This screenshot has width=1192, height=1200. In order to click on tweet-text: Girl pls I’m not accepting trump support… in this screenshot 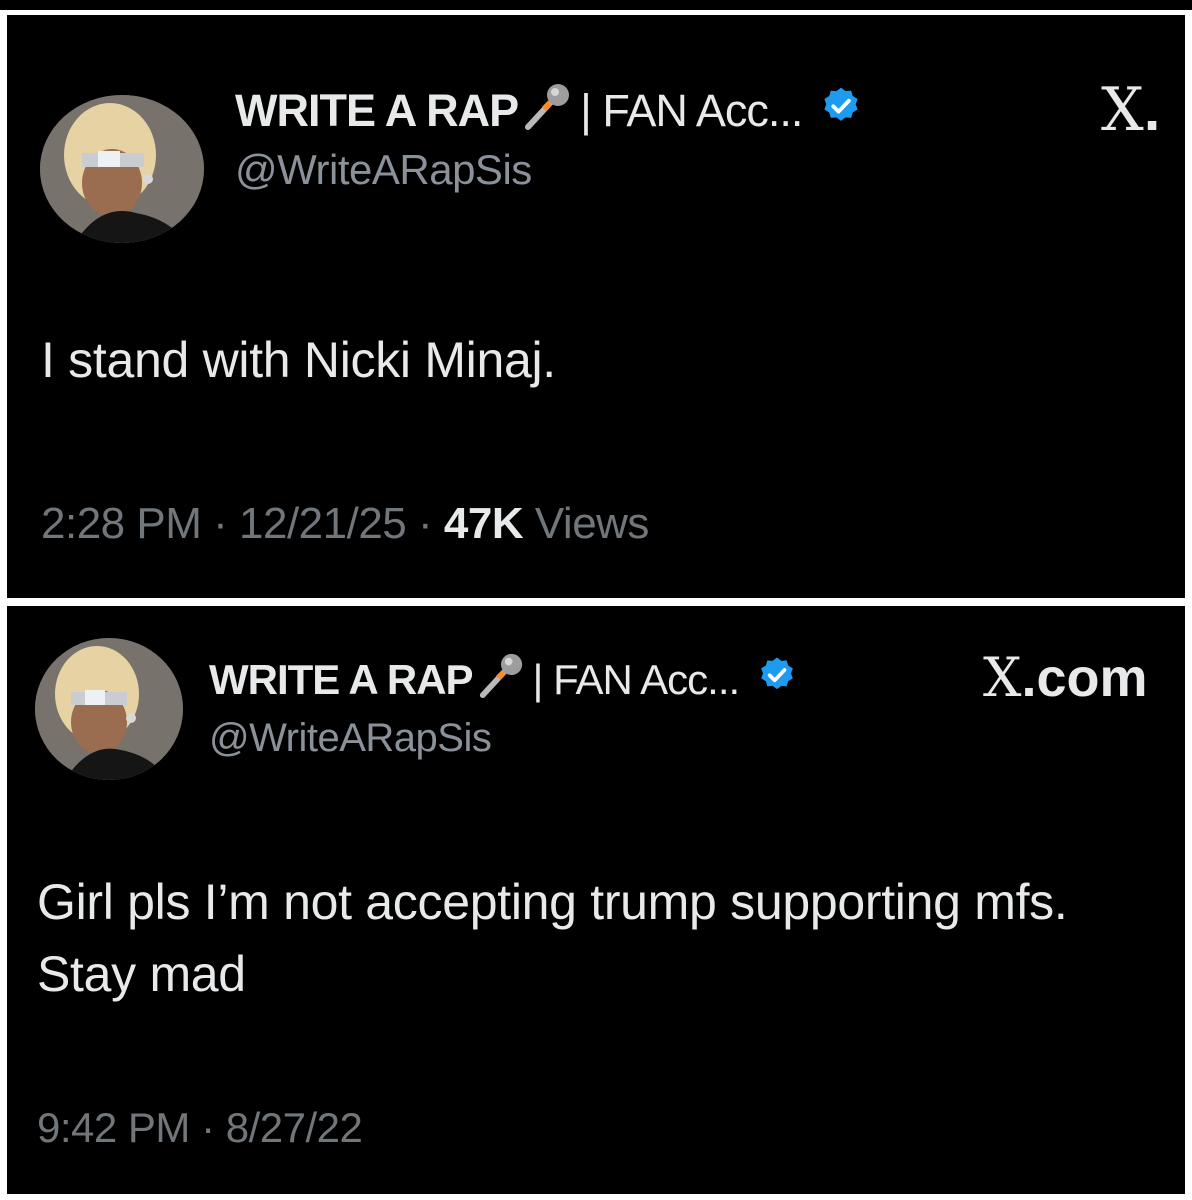, I will do `click(552, 938)`.